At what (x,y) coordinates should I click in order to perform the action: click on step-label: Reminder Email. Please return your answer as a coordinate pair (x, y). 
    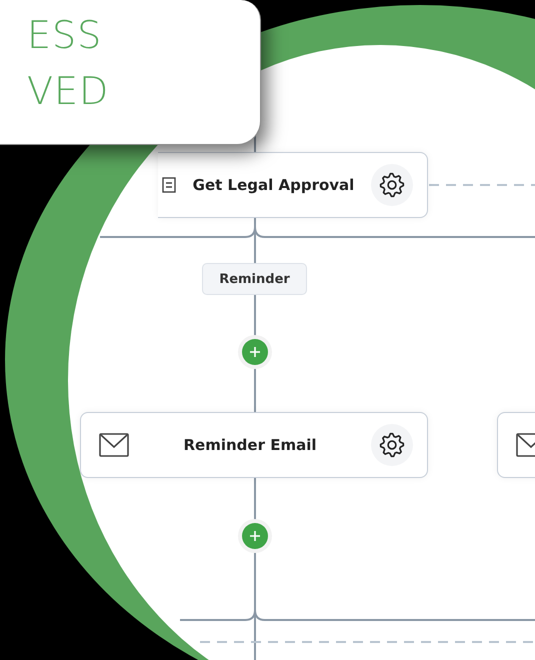
    Looking at the image, I should click on (250, 445).